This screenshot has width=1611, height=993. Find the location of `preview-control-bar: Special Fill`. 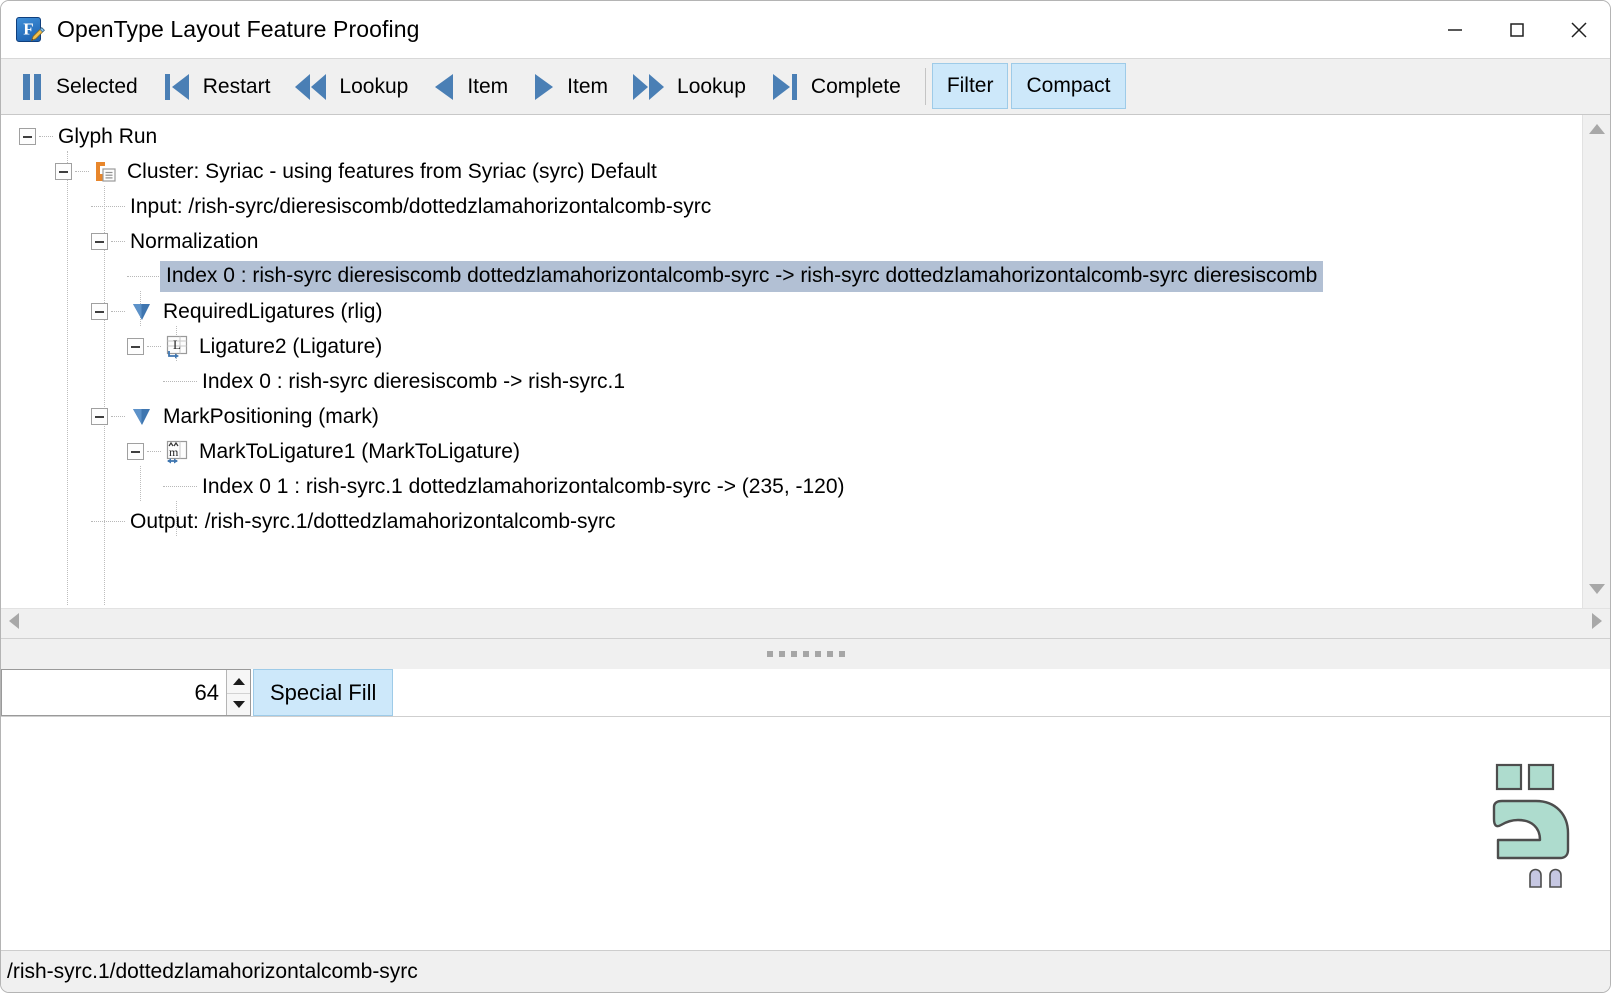

preview-control-bar: Special Fill is located at coordinates (805, 692).